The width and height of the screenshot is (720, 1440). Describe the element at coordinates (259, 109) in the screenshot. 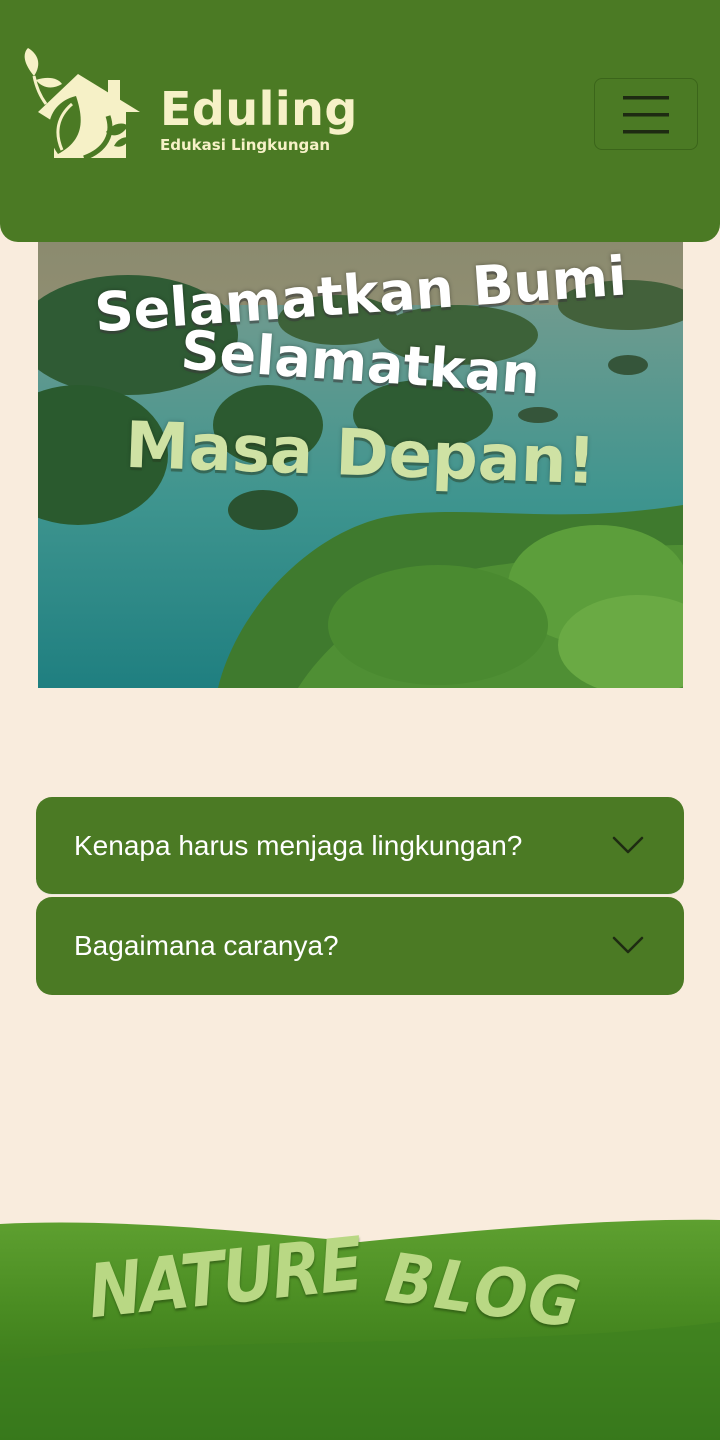

I see `brand-name: Eduling` at that location.